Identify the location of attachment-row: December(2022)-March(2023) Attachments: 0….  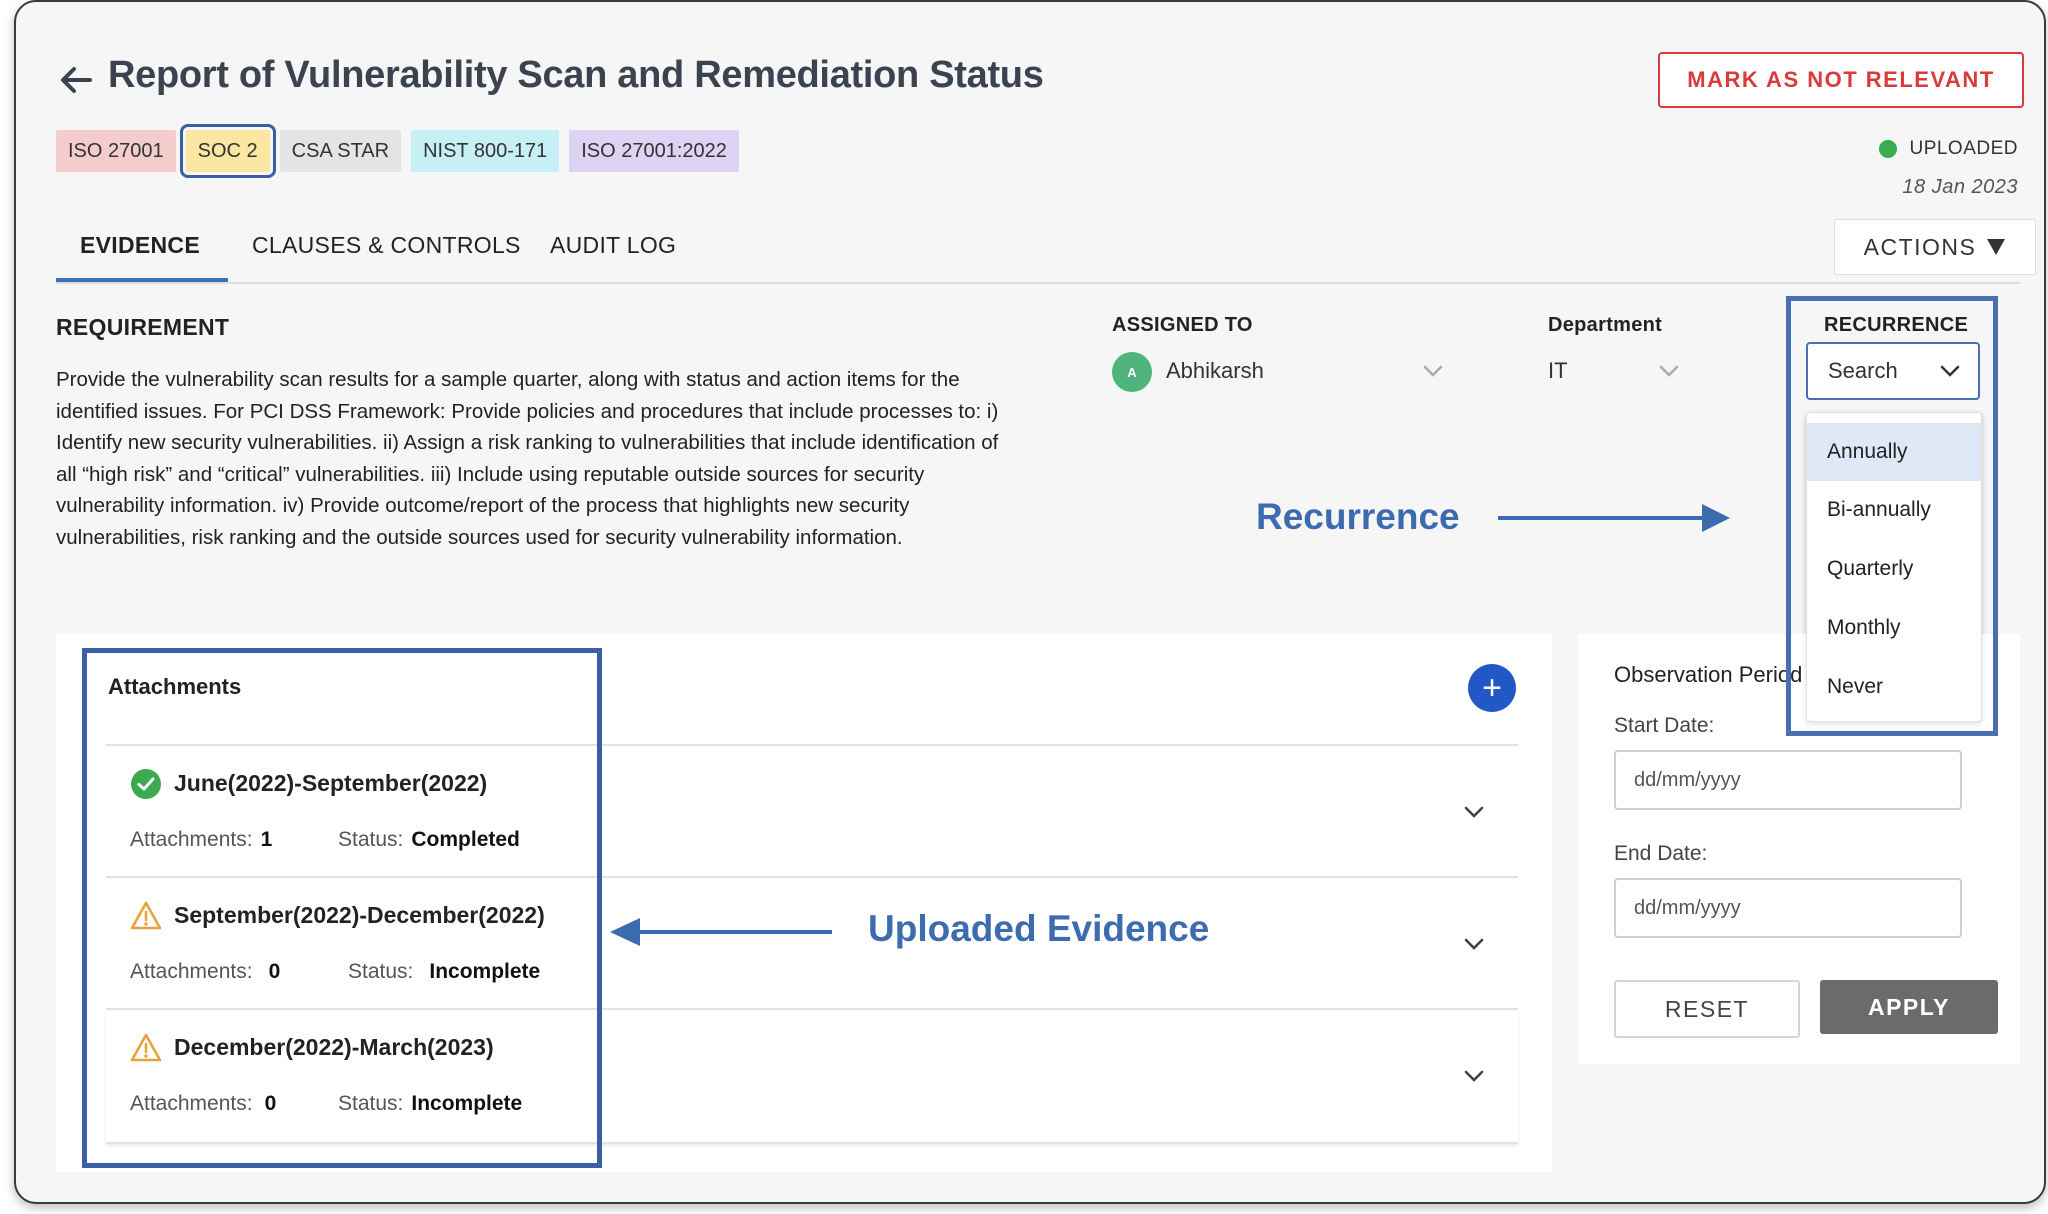
(812, 1076).